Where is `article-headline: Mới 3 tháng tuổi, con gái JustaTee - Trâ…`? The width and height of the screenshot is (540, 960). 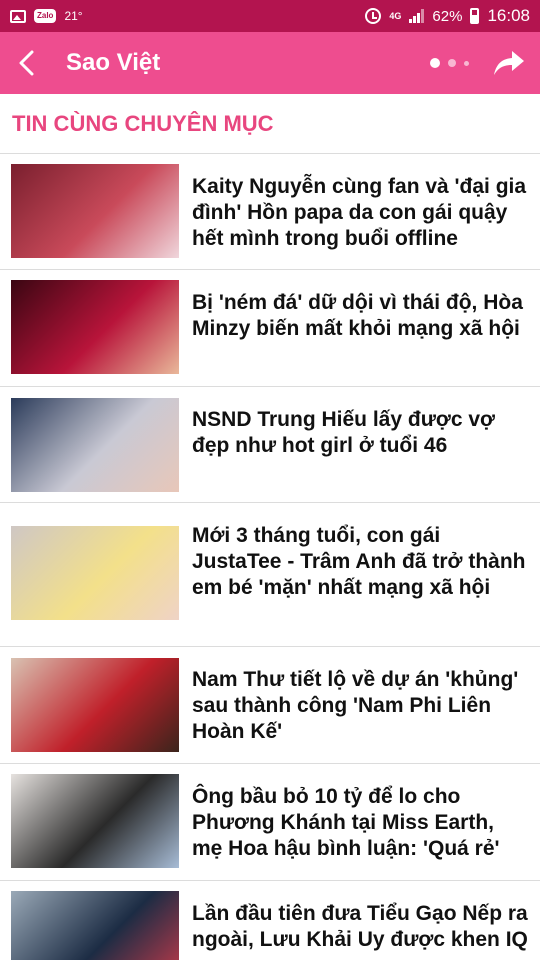
article-headline: Mới 3 tháng tuổi, con gái JustaTee - Trâ… is located at coordinates (361, 562).